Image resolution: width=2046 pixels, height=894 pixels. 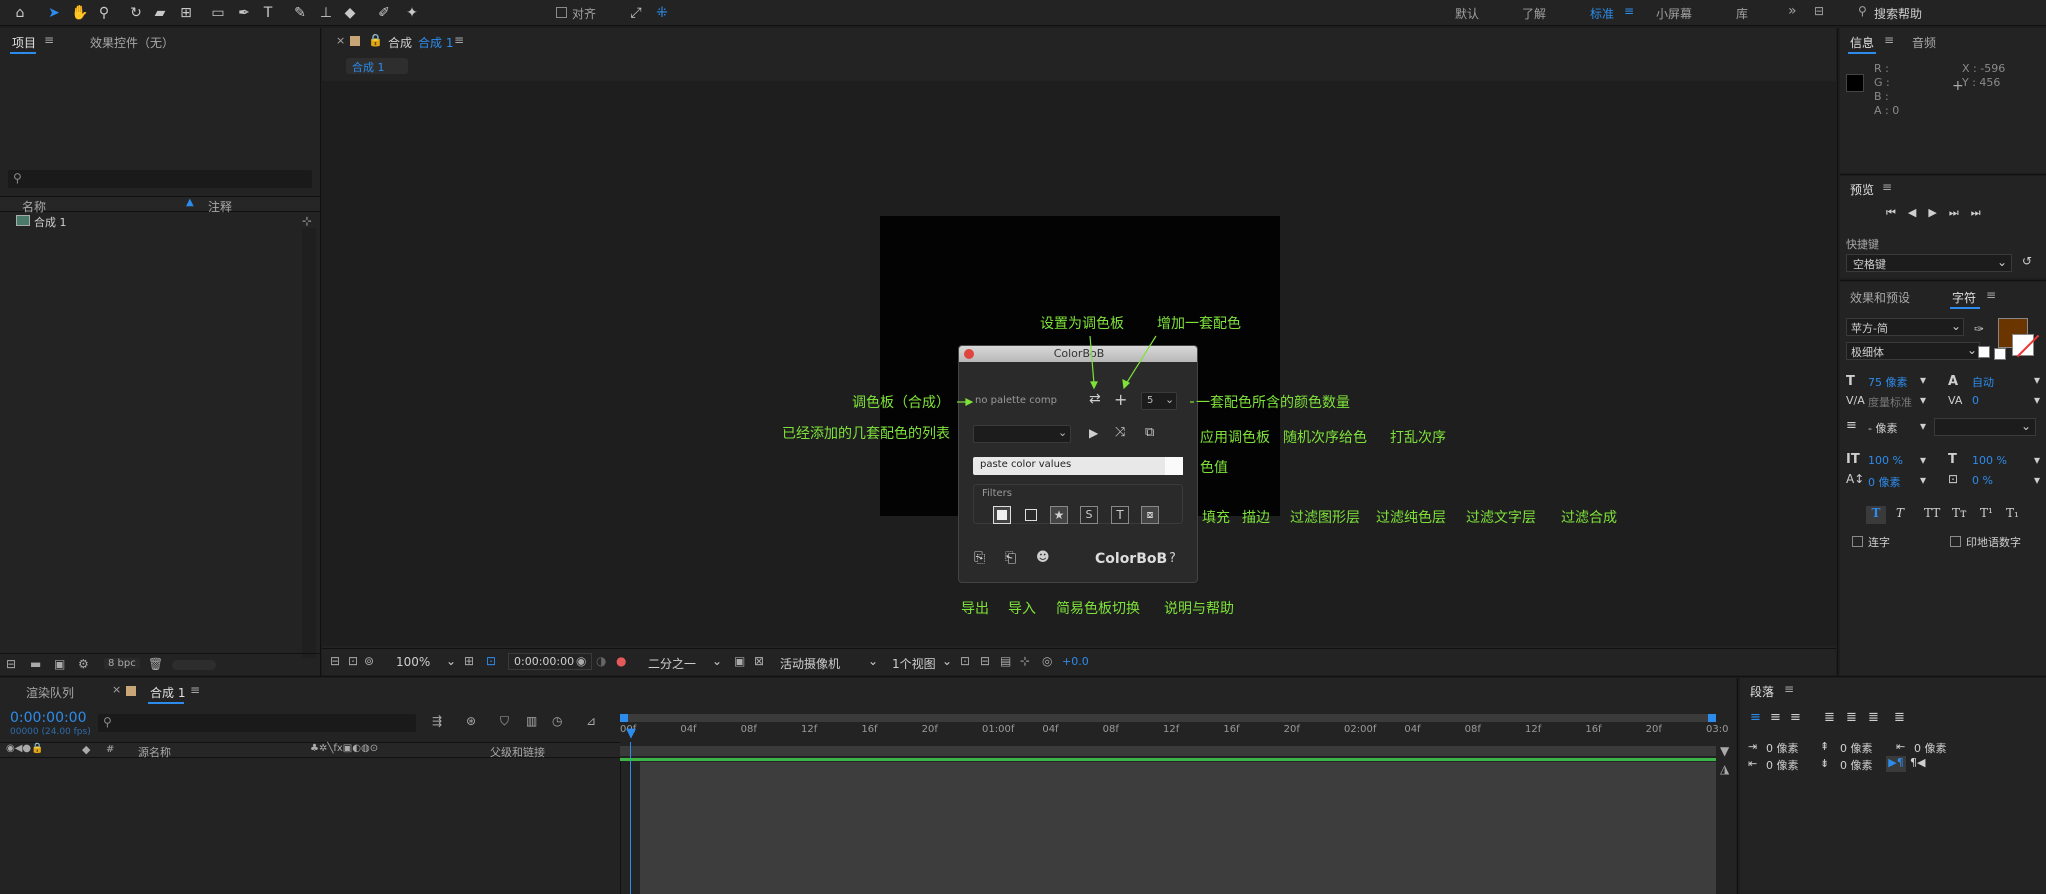 What do you see at coordinates (1199, 609) in the screenshot?
I see `annotation-help: 说明与帮助` at bounding box center [1199, 609].